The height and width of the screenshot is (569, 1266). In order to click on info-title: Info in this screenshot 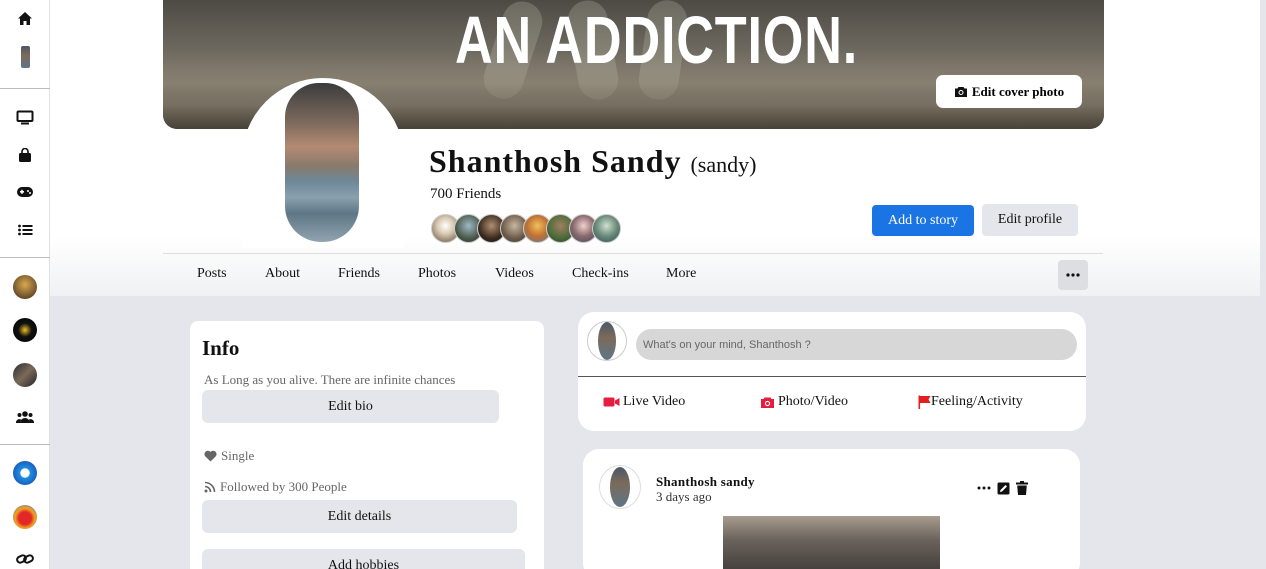, I will do `click(221, 348)`.